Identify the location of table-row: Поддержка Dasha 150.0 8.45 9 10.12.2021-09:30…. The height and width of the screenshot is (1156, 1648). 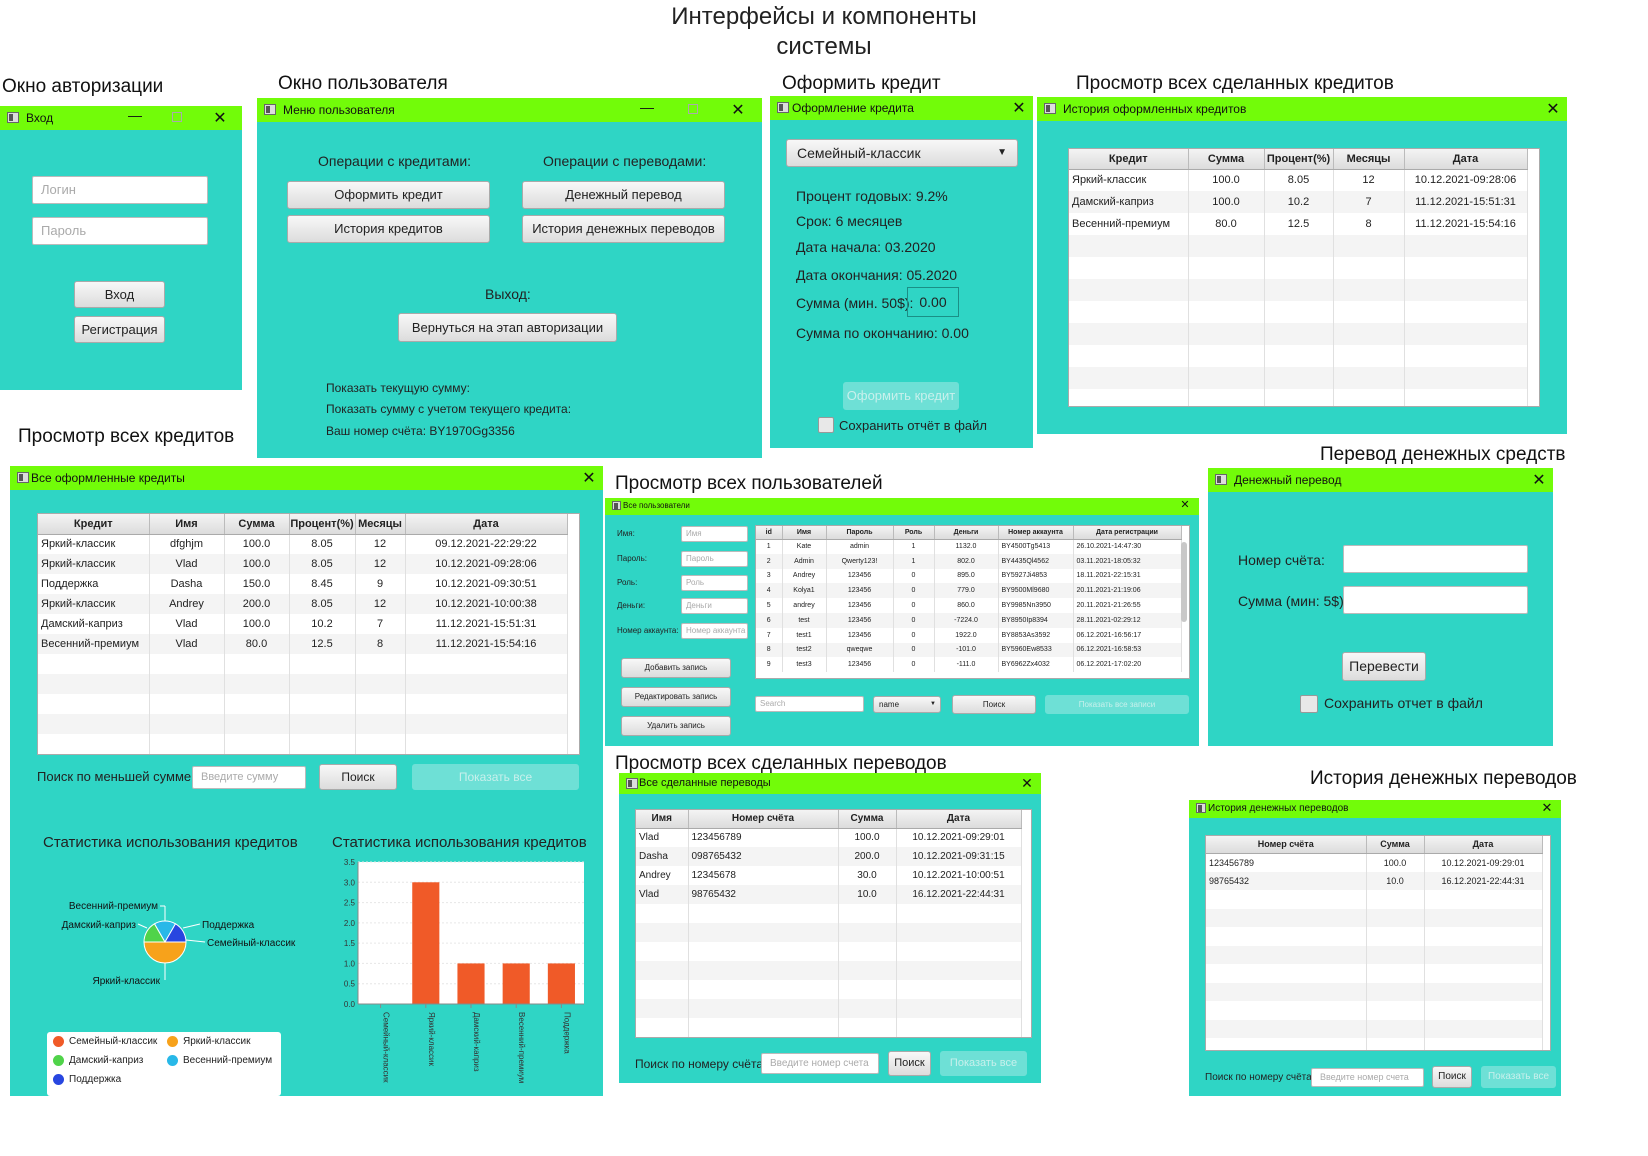
(303, 584).